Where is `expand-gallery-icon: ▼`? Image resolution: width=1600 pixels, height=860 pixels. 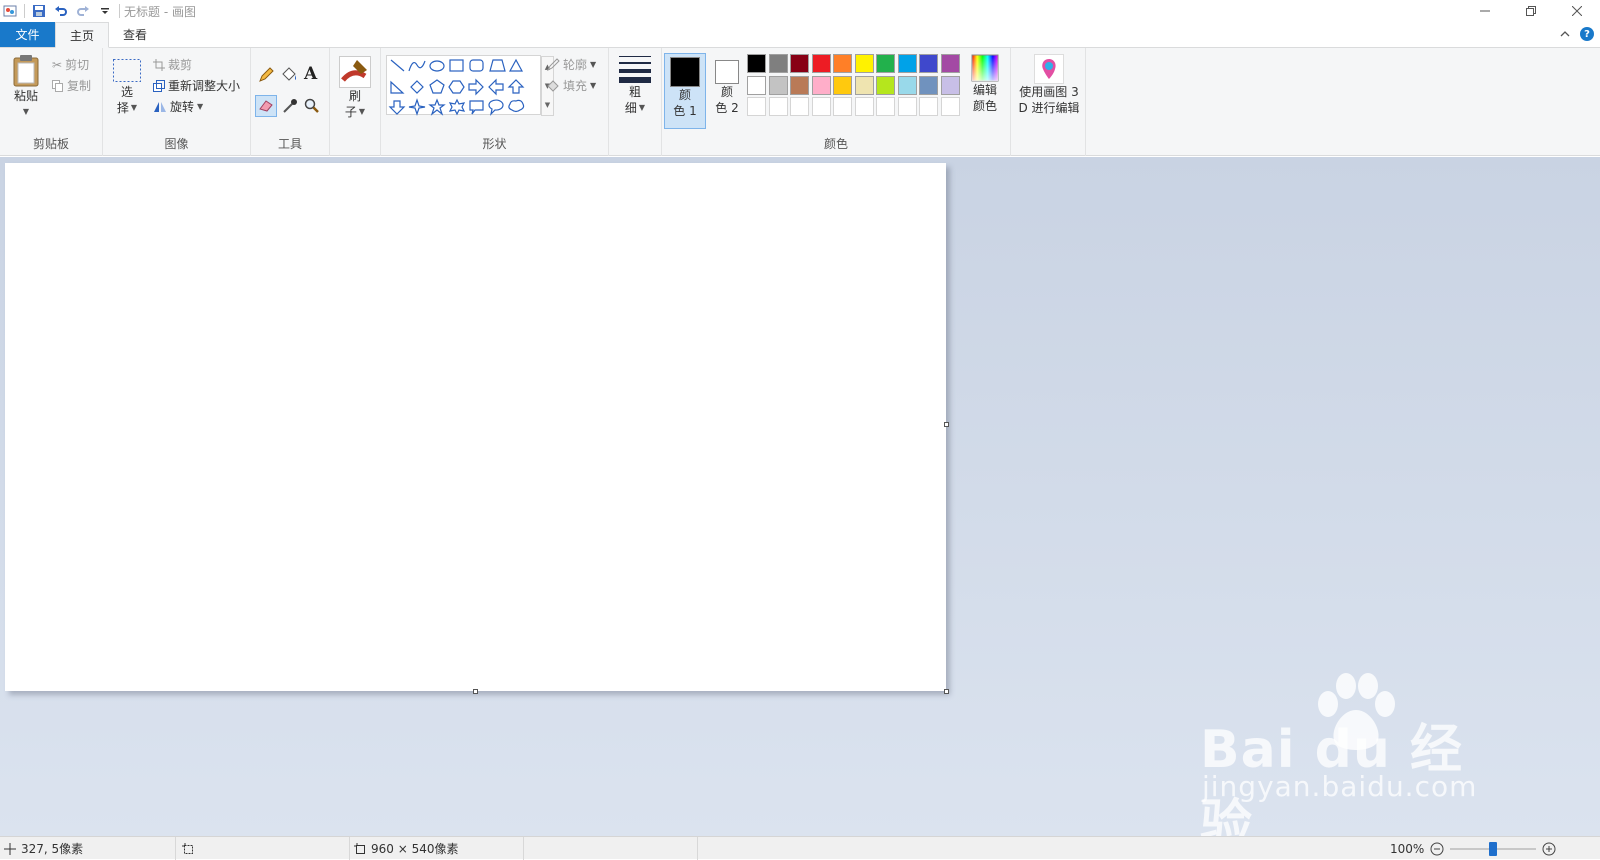
expand-gallery-icon: ▼ is located at coordinates (547, 105).